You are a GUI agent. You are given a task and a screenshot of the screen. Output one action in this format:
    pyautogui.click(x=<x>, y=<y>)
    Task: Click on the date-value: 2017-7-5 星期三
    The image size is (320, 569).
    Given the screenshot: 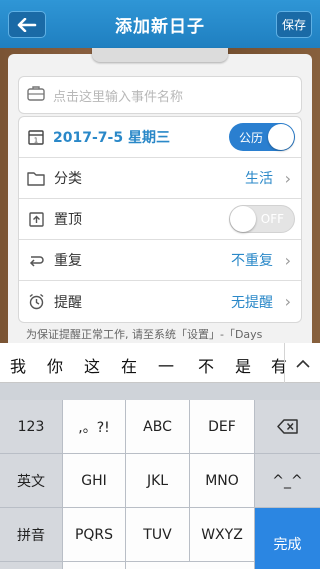 What is the action you would take?
    pyautogui.click(x=111, y=138)
    